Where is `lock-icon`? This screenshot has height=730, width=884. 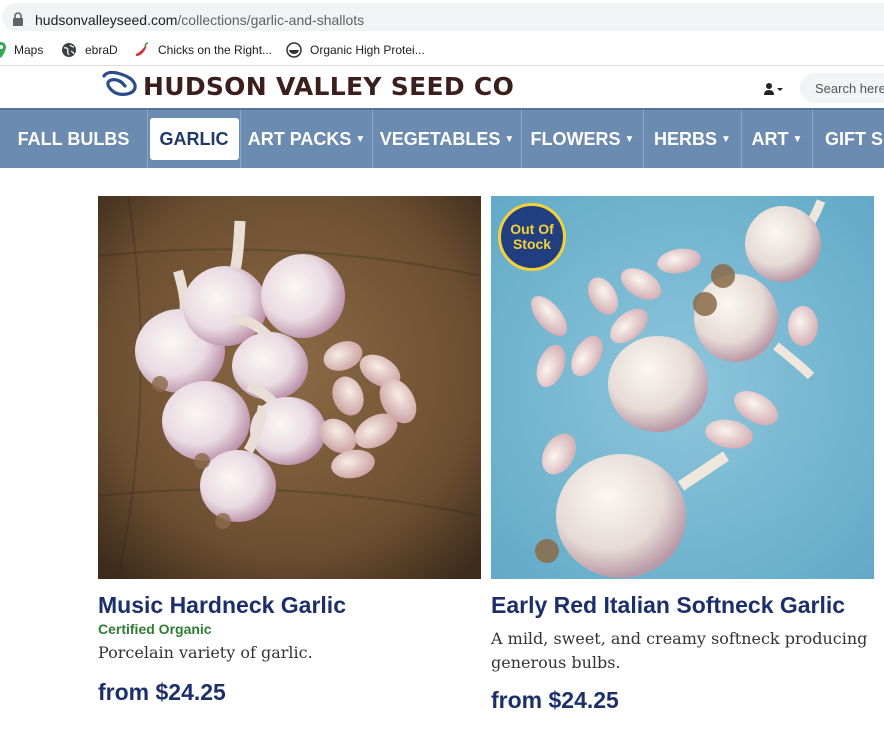
lock-icon is located at coordinates (18, 19).